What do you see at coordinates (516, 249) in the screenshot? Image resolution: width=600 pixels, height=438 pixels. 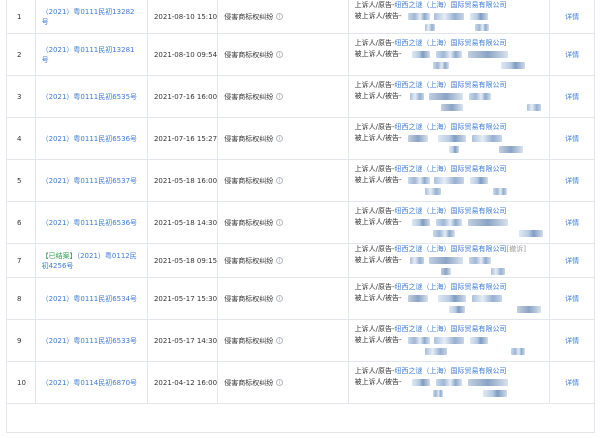 I see `plaintiff-extra: [撤诉]` at bounding box center [516, 249].